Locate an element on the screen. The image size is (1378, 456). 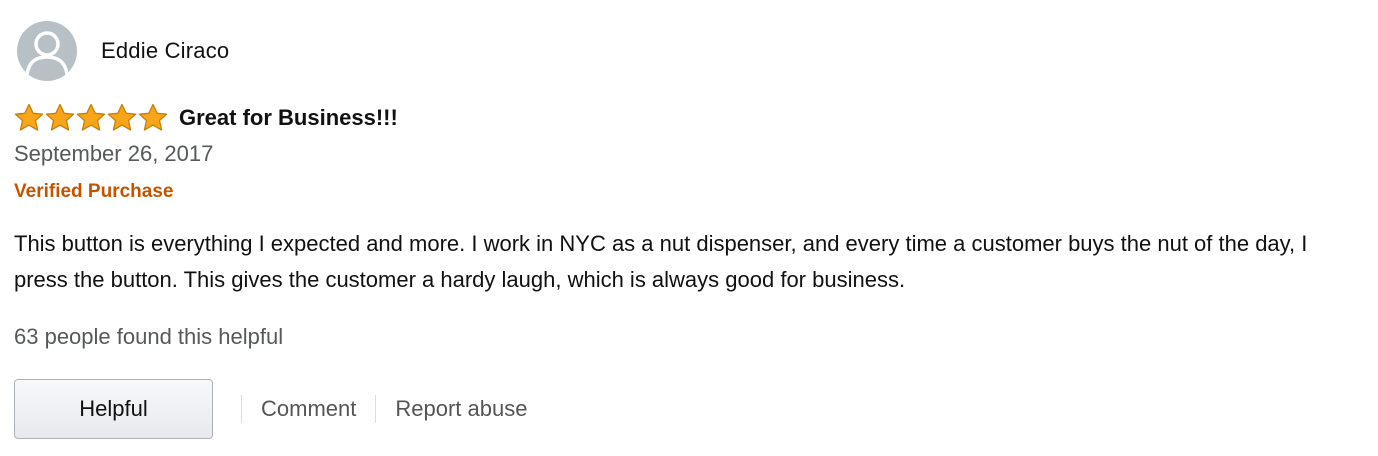
rating-row: Great for Business!!! is located at coordinates (206, 118).